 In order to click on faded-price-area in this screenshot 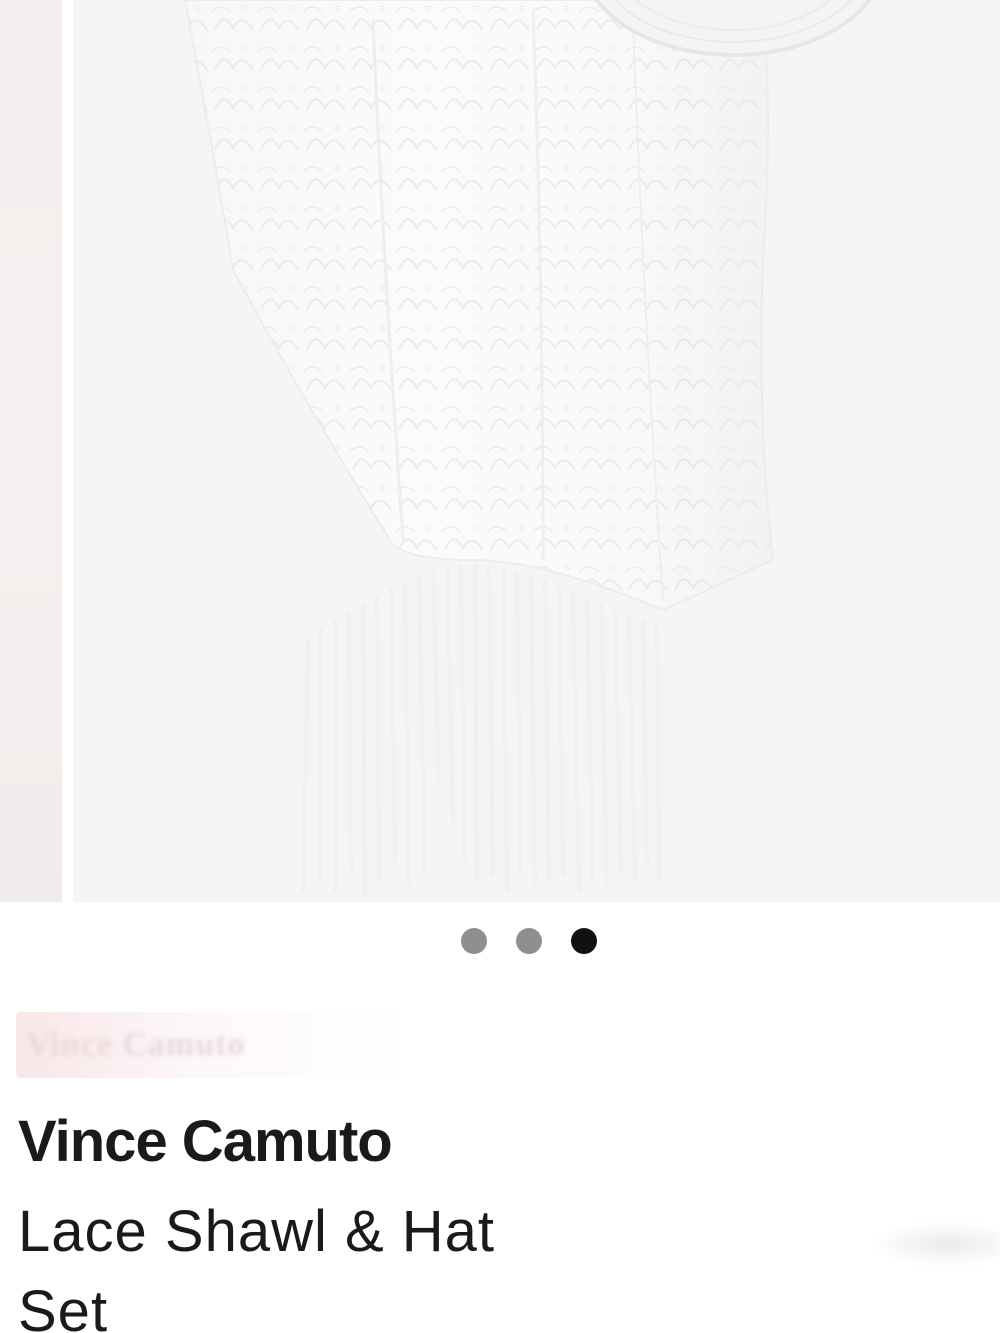, I will do `click(935, 1244)`.